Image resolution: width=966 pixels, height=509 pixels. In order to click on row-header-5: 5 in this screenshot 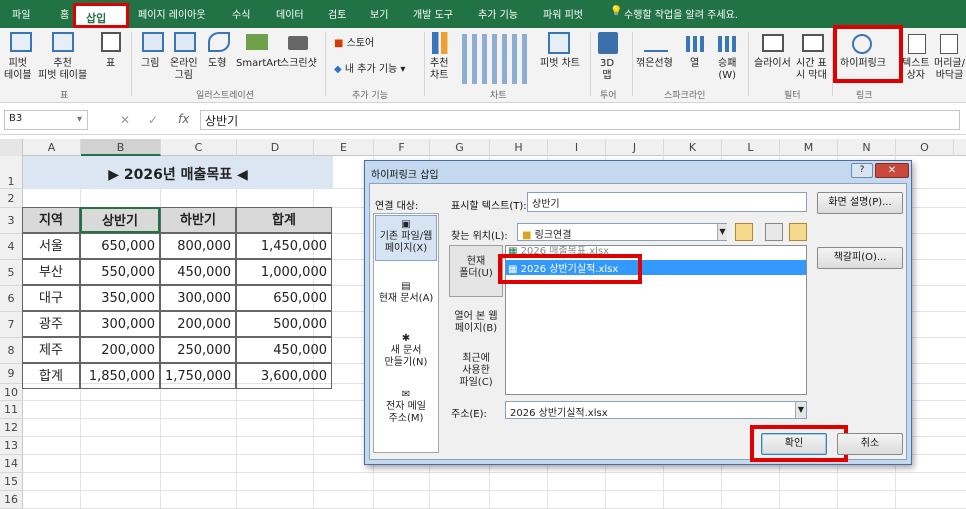, I will do `click(11, 273)`.